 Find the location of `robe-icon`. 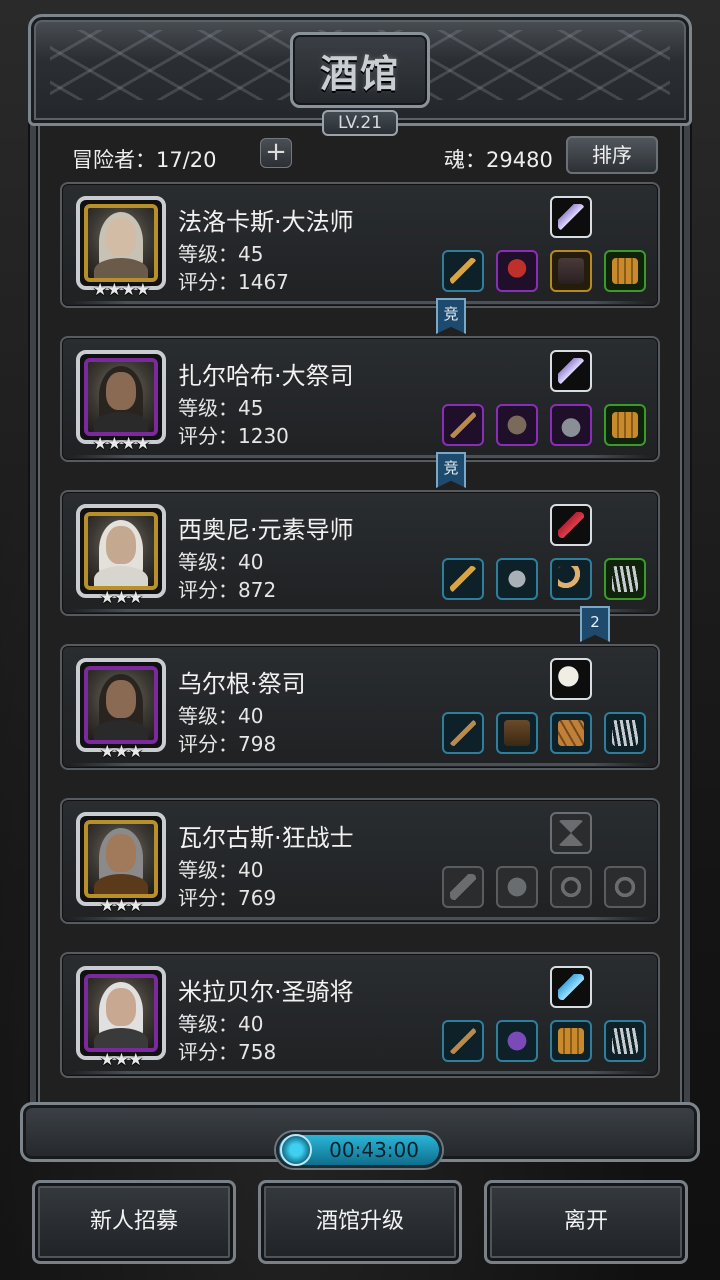

robe-icon is located at coordinates (571, 271).